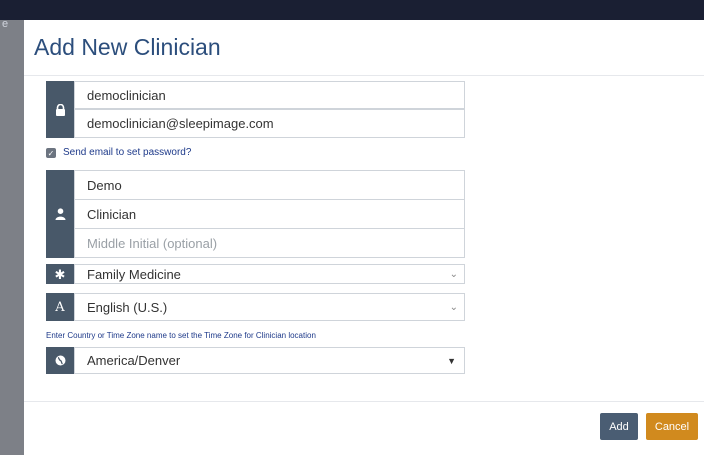 The width and height of the screenshot is (704, 455). What do you see at coordinates (269, 243) in the screenshot?
I see `middle-initial-field: Middle Initial (optional)` at bounding box center [269, 243].